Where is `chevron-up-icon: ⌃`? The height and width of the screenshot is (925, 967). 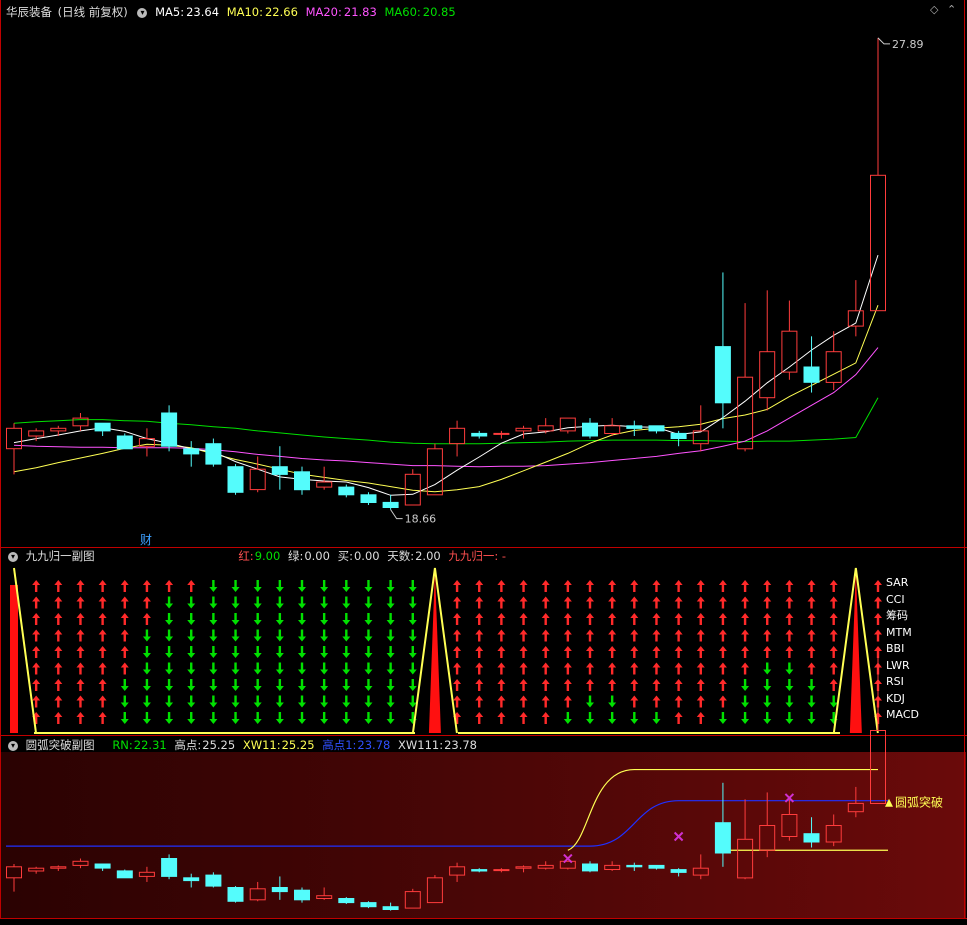 chevron-up-icon: ⌃ is located at coordinates (951, 9).